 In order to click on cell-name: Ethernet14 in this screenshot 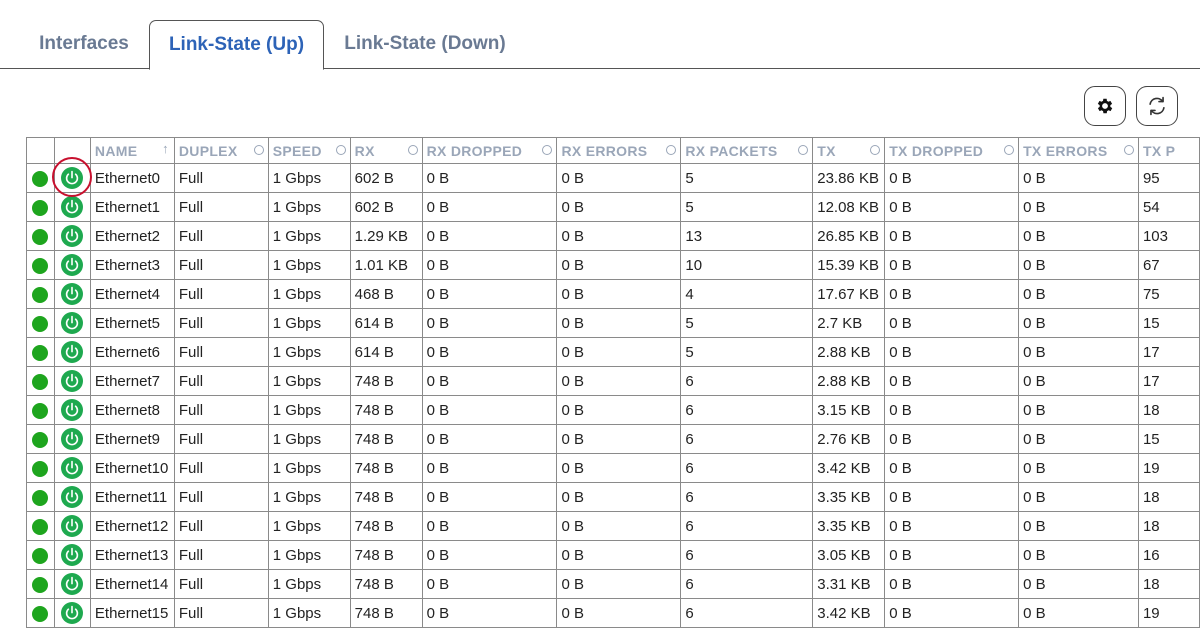, I will do `click(132, 584)`.